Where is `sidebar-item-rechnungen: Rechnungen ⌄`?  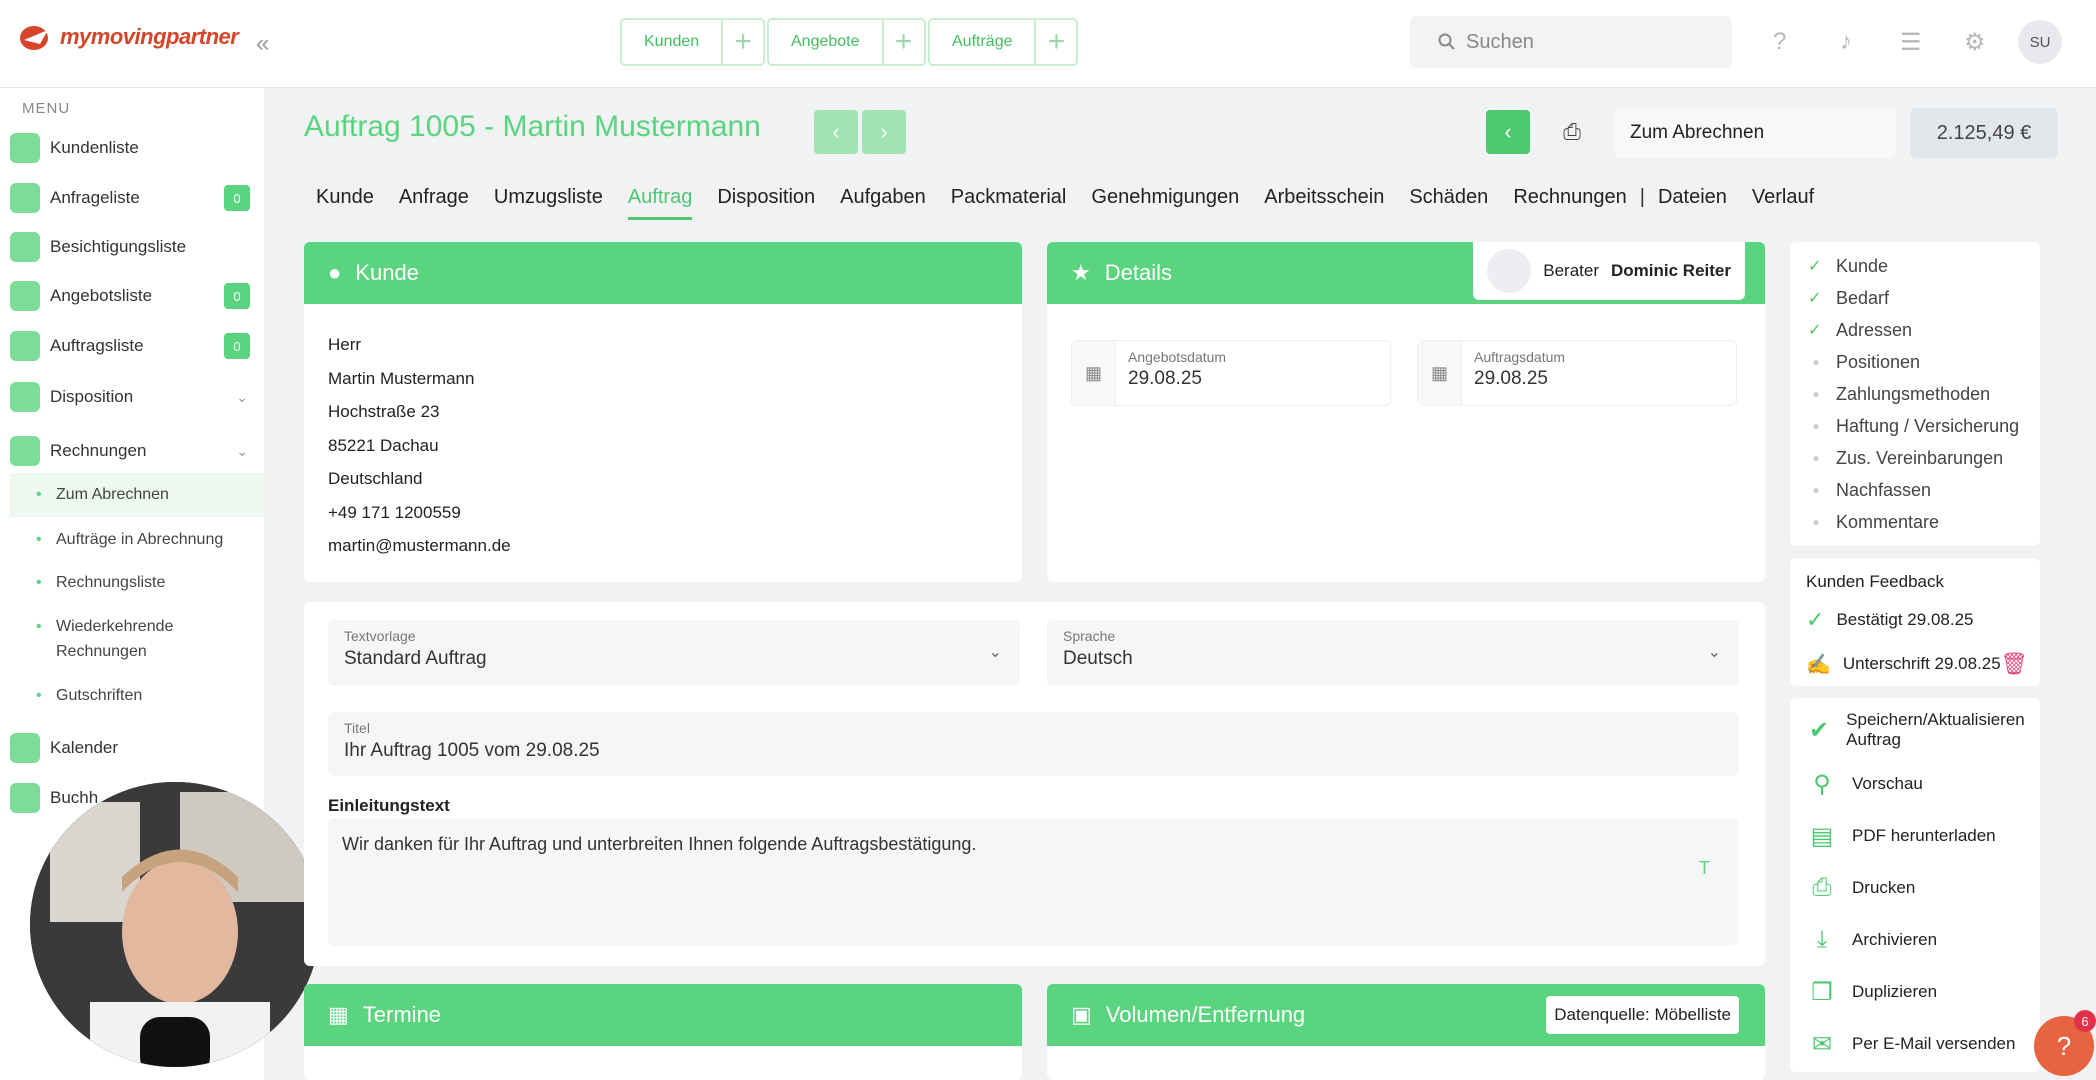
sidebar-item-rechnungen: Rechnungen ⌄ is located at coordinates (137, 451).